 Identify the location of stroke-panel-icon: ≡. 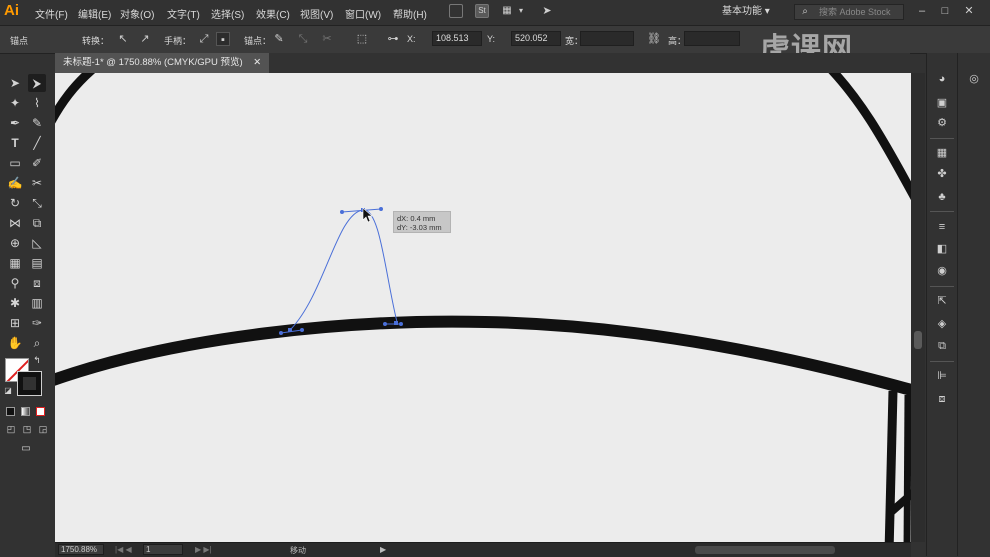
(942, 227).